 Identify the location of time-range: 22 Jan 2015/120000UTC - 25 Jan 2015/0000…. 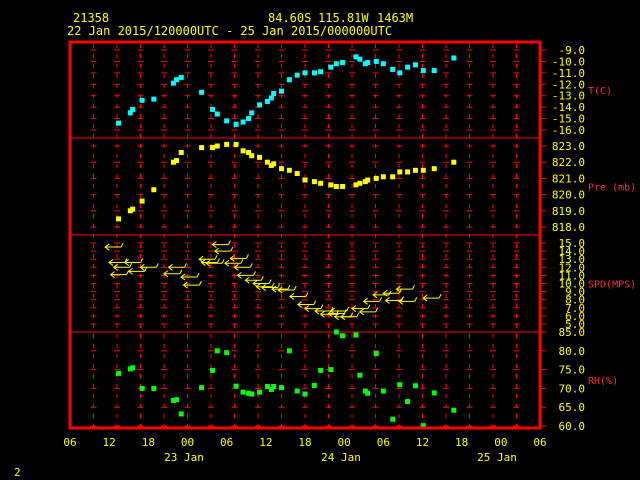
(229, 31).